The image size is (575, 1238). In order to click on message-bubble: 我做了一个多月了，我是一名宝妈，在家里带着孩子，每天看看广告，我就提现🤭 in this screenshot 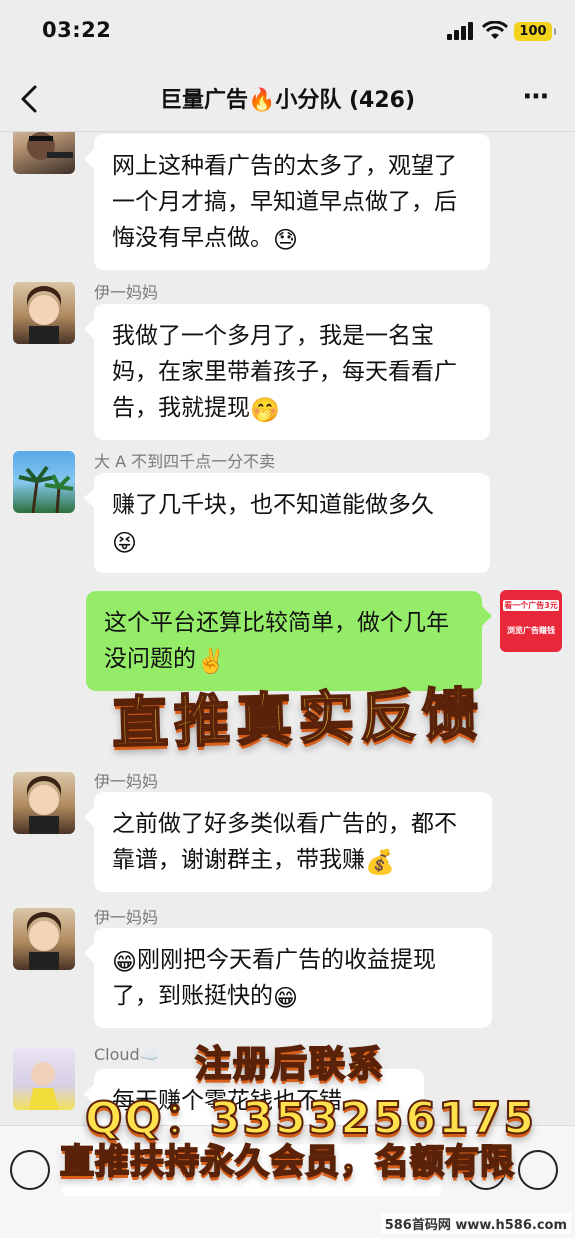, I will do `click(292, 372)`.